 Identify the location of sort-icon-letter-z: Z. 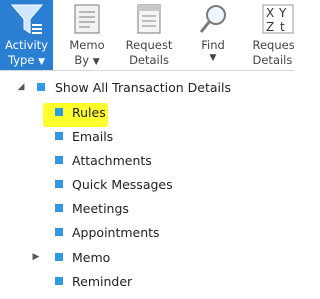
(270, 27).